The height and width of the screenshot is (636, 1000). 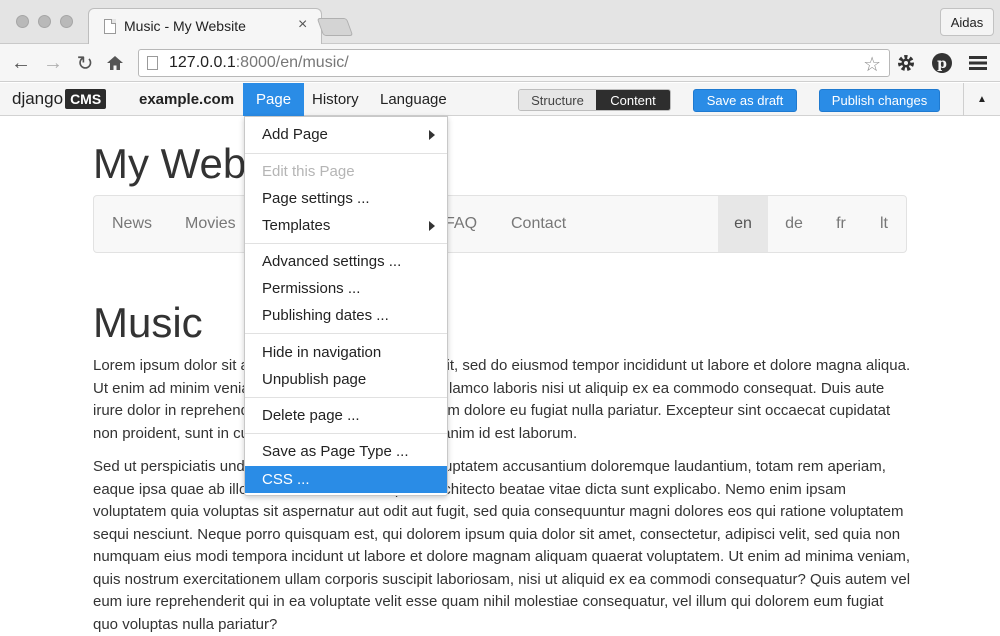 I want to click on structure-content-toggle: Structure Content, so click(x=594, y=100).